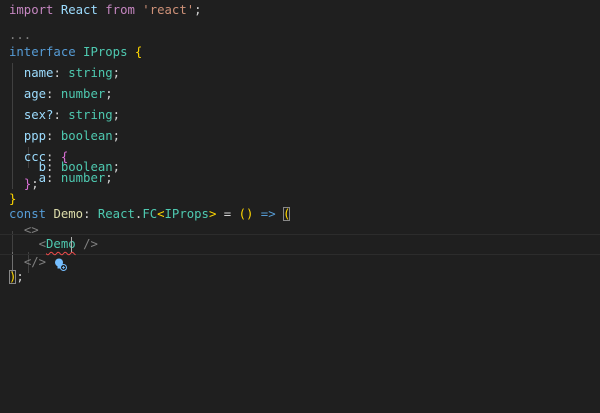  I want to click on code-line: interface IProps {, so click(300, 52).